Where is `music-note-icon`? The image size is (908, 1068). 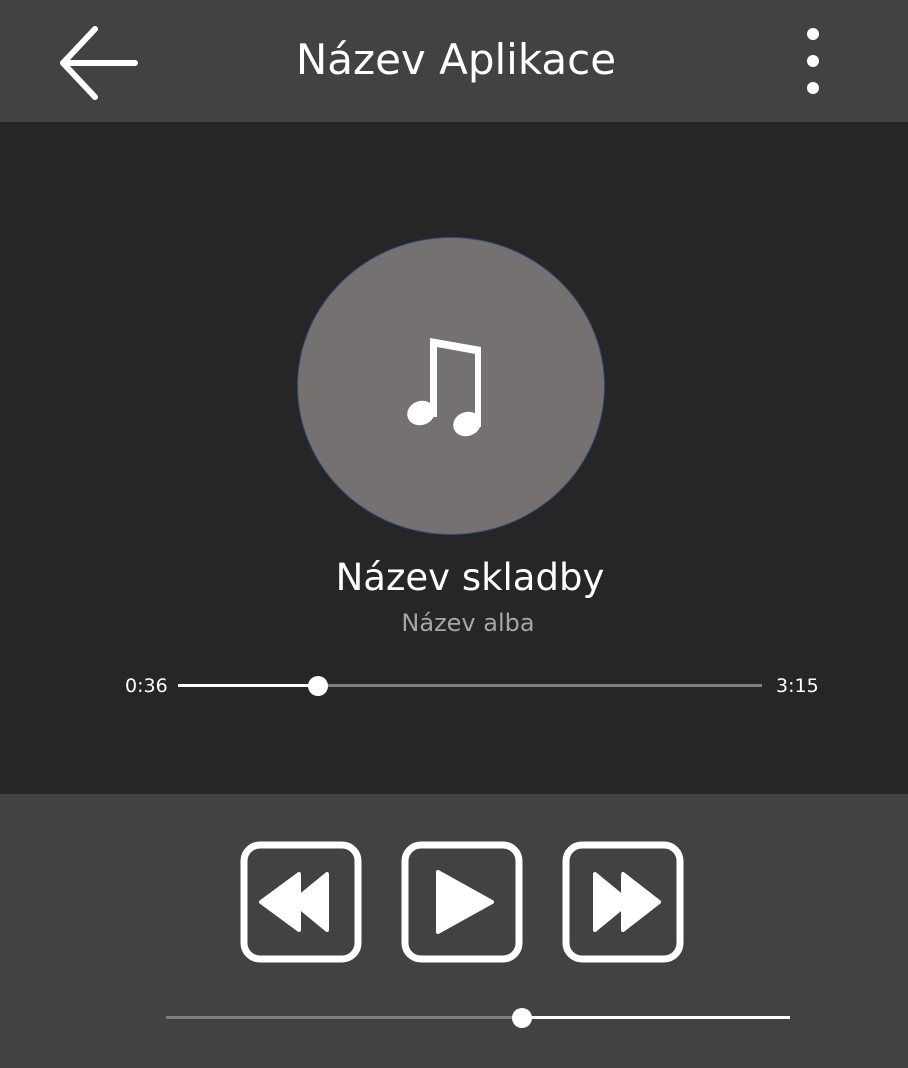 music-note-icon is located at coordinates (444, 387).